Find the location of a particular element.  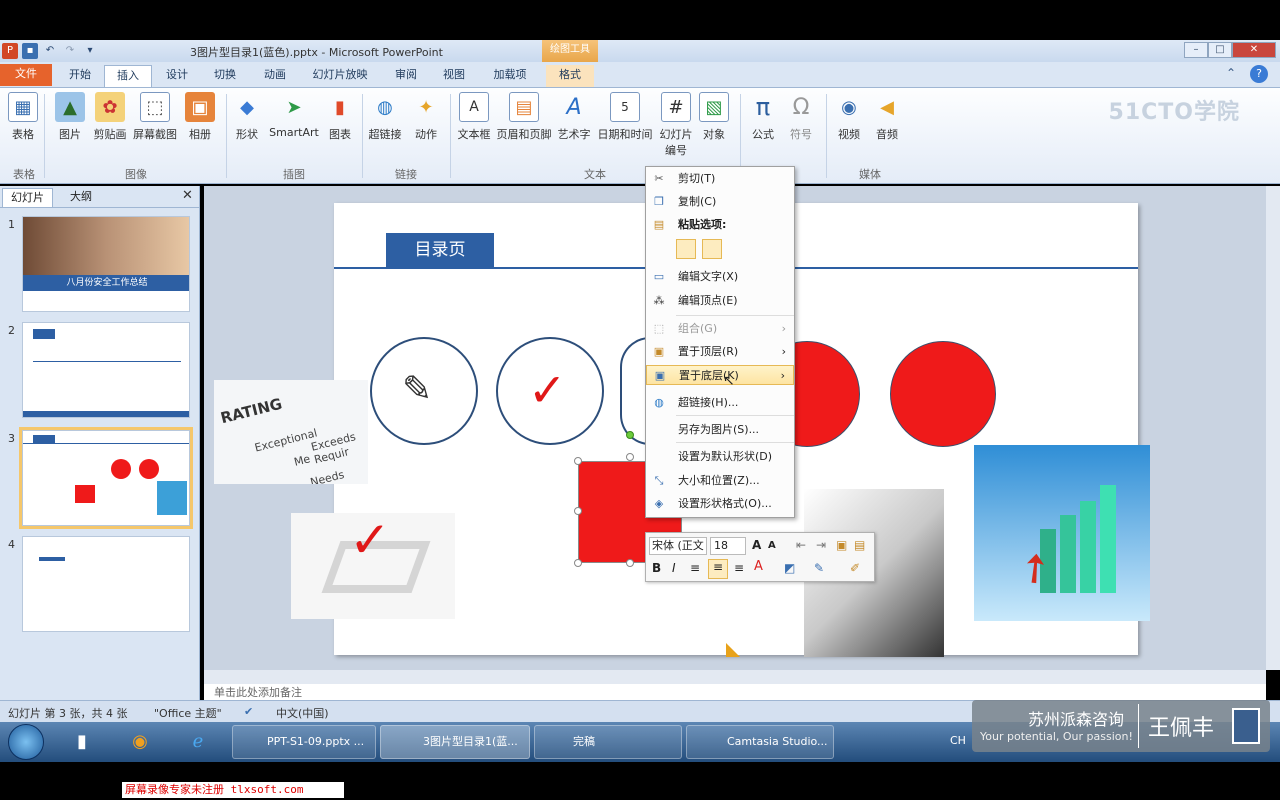

font-color-icon: A is located at coordinates (758, 566).